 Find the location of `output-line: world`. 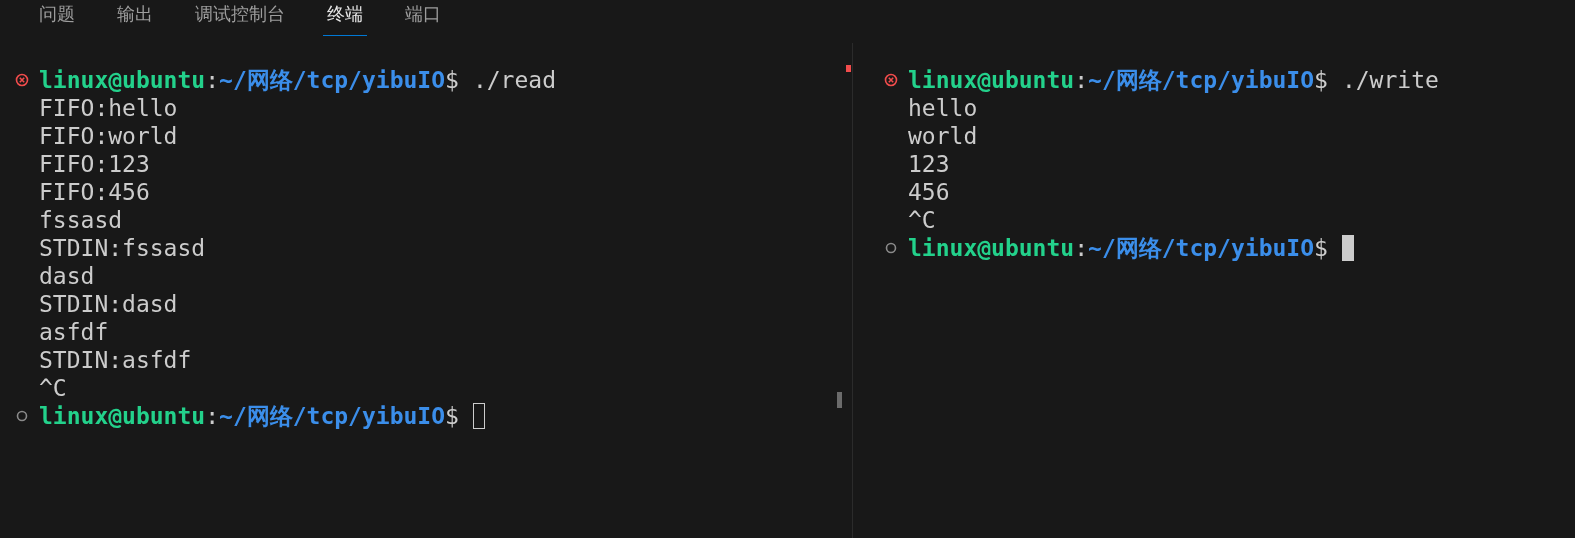

output-line: world is located at coordinates (943, 136).